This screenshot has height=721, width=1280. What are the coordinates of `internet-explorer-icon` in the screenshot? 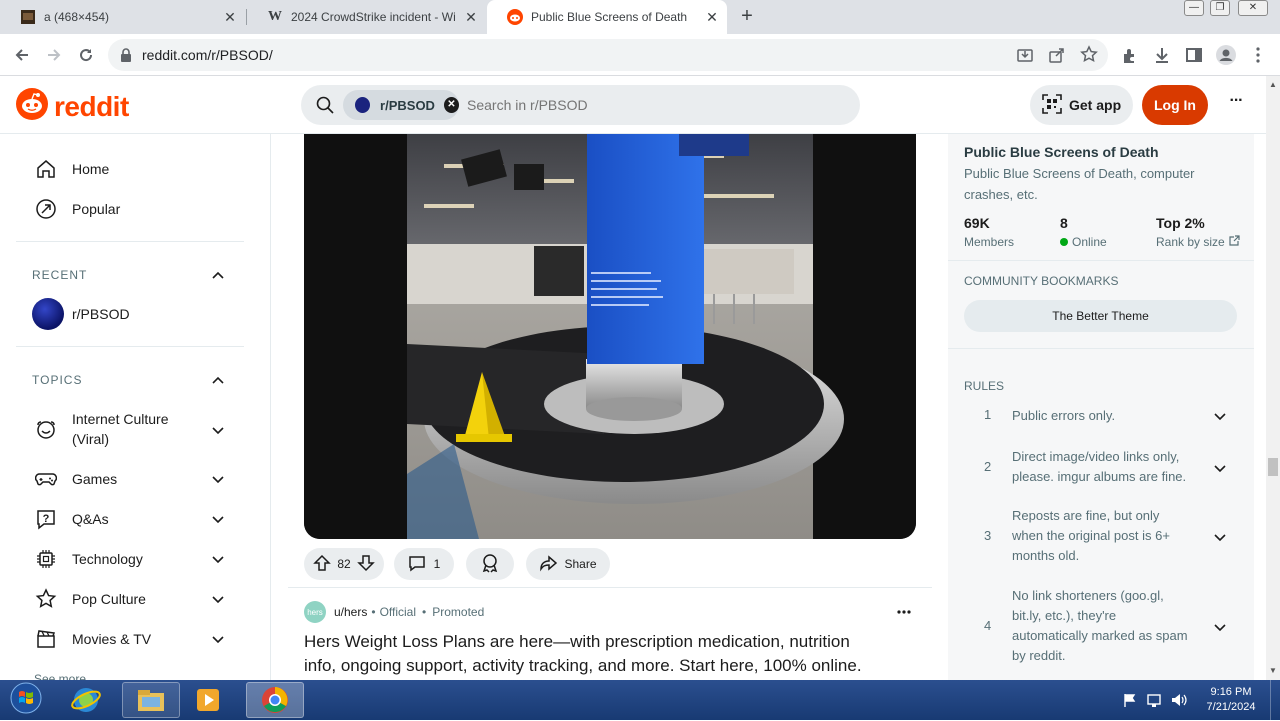 It's located at (88, 700).